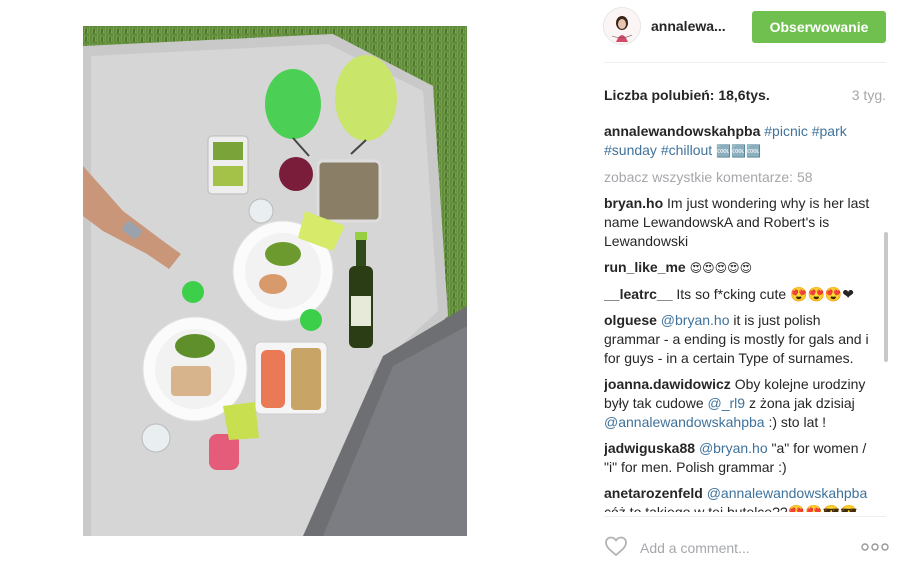 The height and width of the screenshot is (568, 900). I want to click on list-item: run_like_me 😍😍😍😍😍, so click(739, 268).